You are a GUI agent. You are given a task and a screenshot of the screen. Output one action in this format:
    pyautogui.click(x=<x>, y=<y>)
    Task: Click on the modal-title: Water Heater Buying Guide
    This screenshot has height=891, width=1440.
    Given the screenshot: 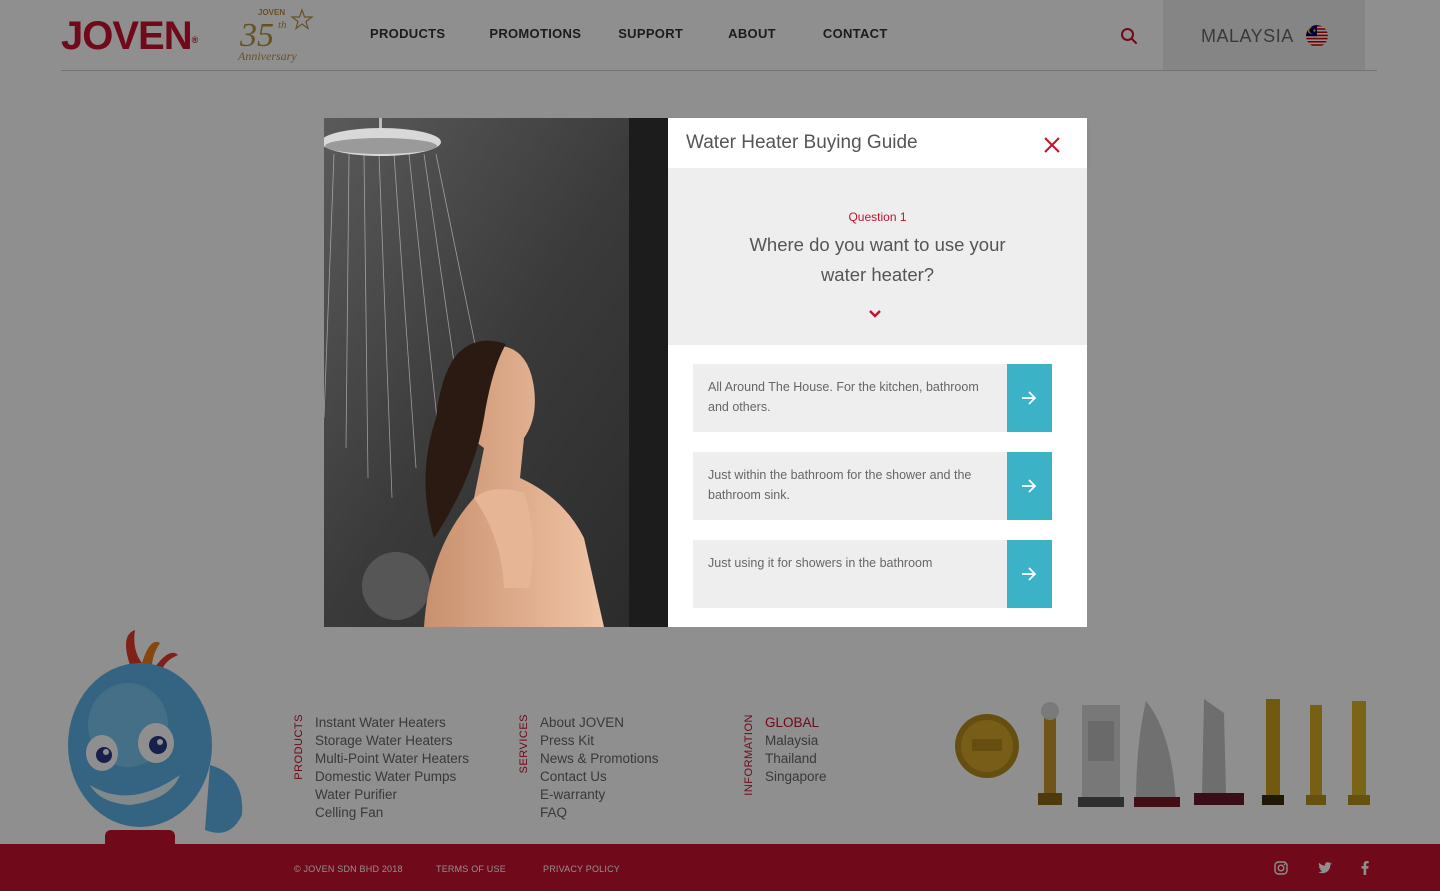 What is the action you would take?
    pyautogui.click(x=802, y=142)
    